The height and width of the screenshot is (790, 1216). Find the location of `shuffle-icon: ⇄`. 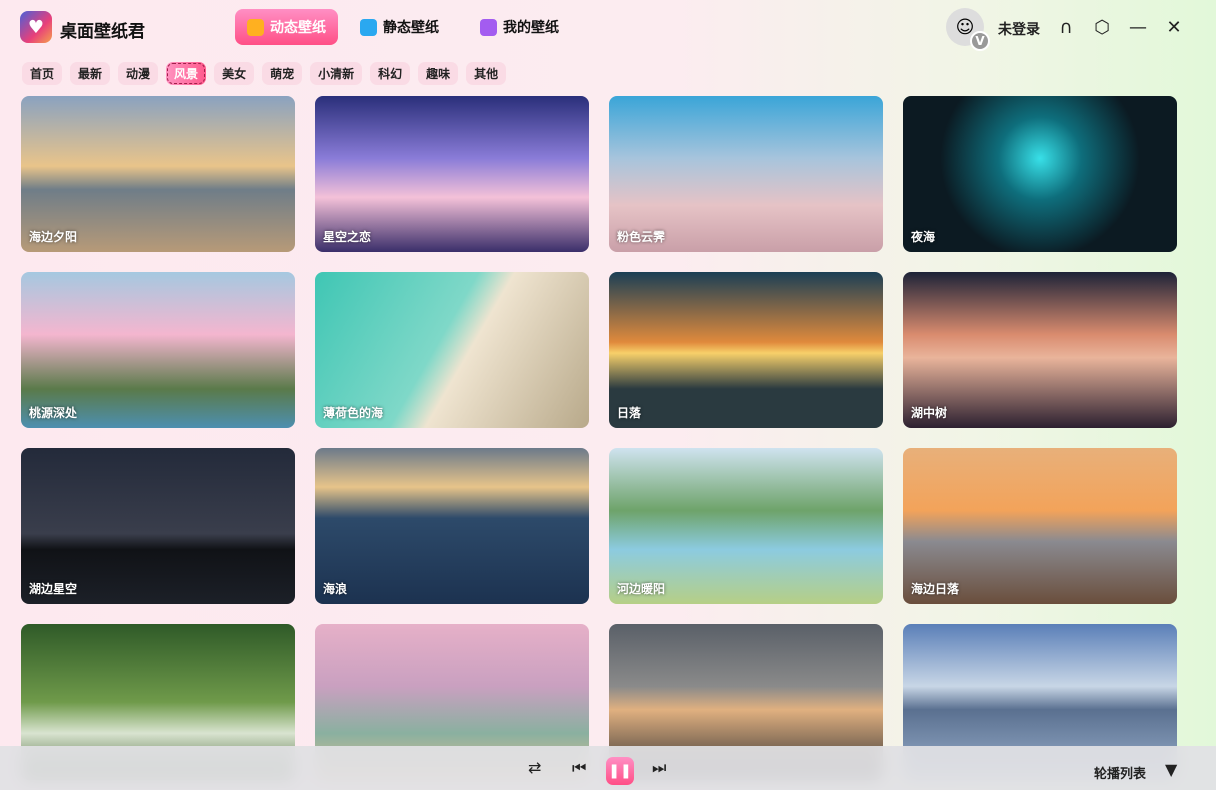

shuffle-icon: ⇄ is located at coordinates (534, 767).